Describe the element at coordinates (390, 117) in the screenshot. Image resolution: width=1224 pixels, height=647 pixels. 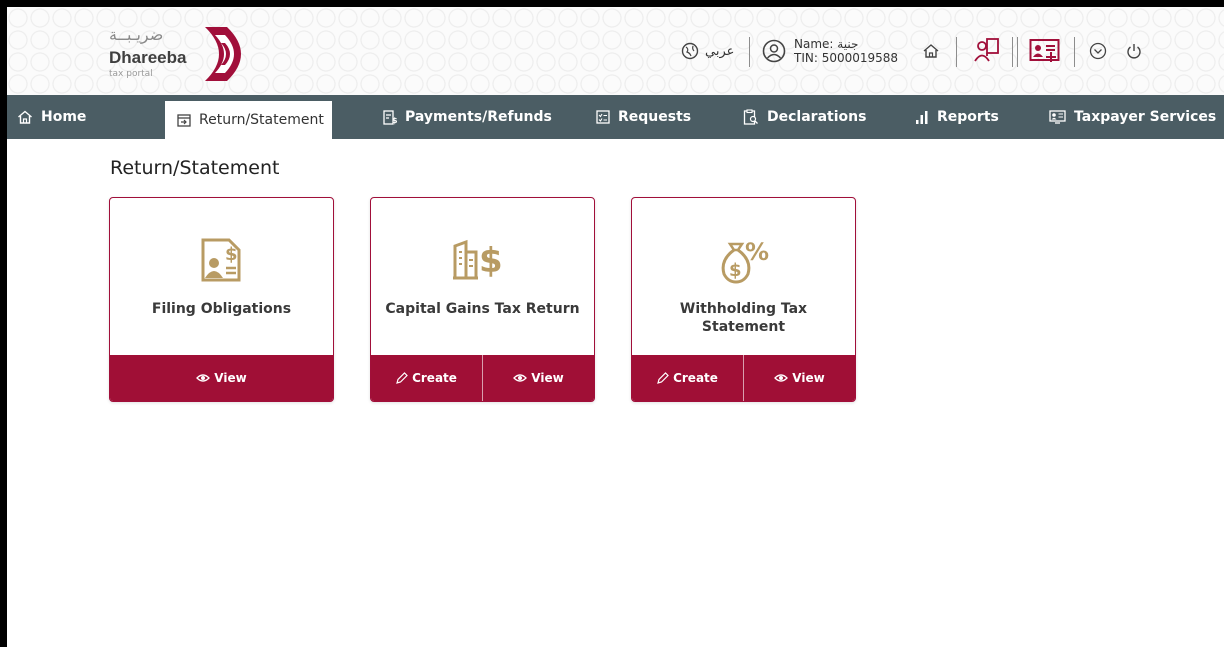
I see `payments-doc-icon: $` at that location.